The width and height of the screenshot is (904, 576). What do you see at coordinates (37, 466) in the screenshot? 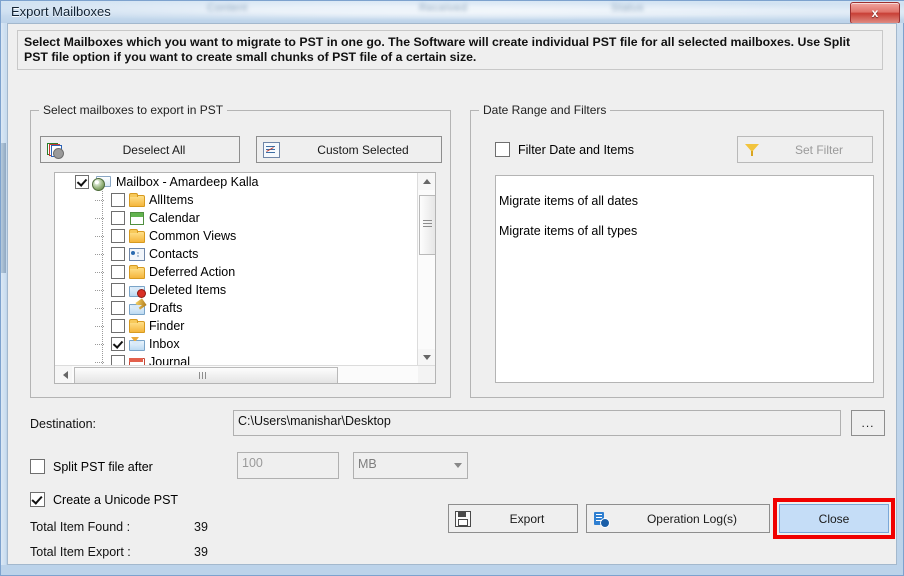
I see `split-pst-checkbox` at bounding box center [37, 466].